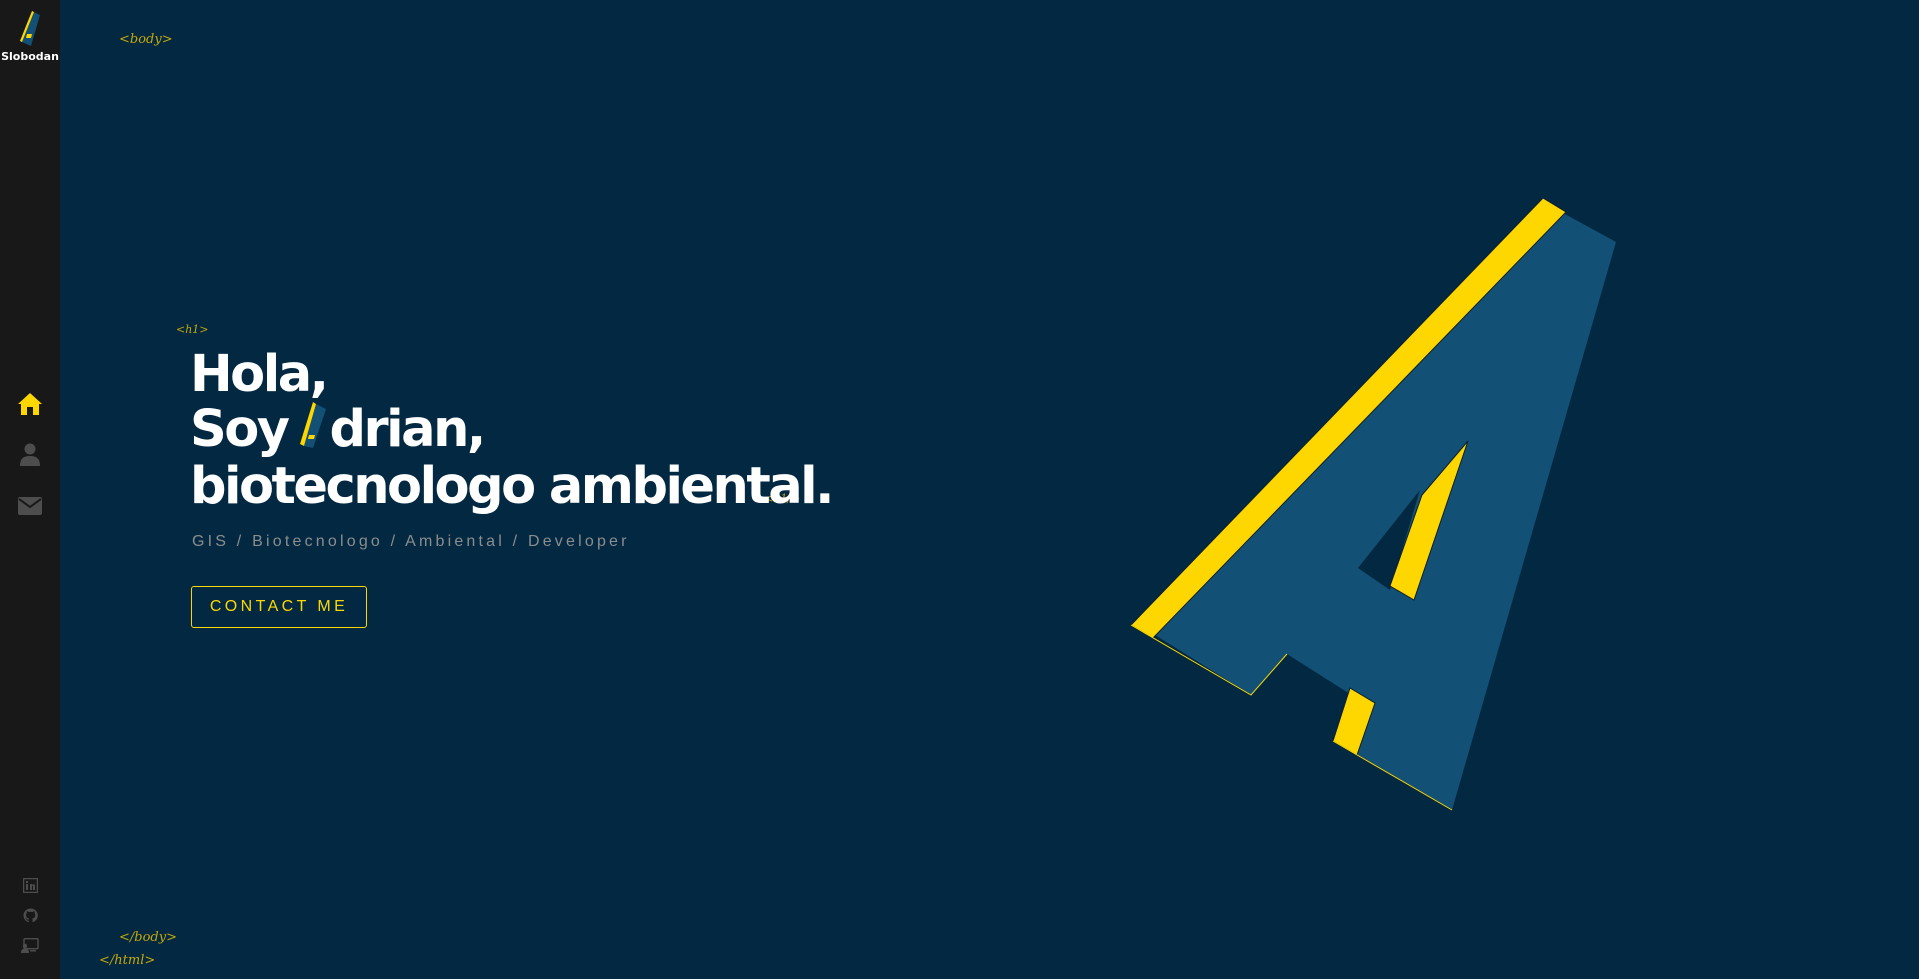 Image resolution: width=1919 pixels, height=979 pixels. What do you see at coordinates (146, 39) in the screenshot?
I see `body-open-tag: <body>` at bounding box center [146, 39].